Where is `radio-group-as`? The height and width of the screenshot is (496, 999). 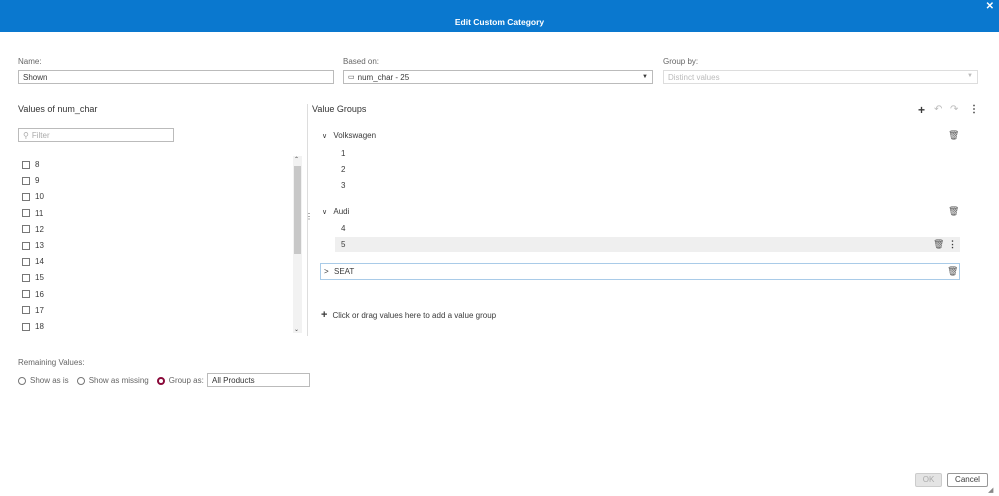
radio-group-as is located at coordinates (160, 380).